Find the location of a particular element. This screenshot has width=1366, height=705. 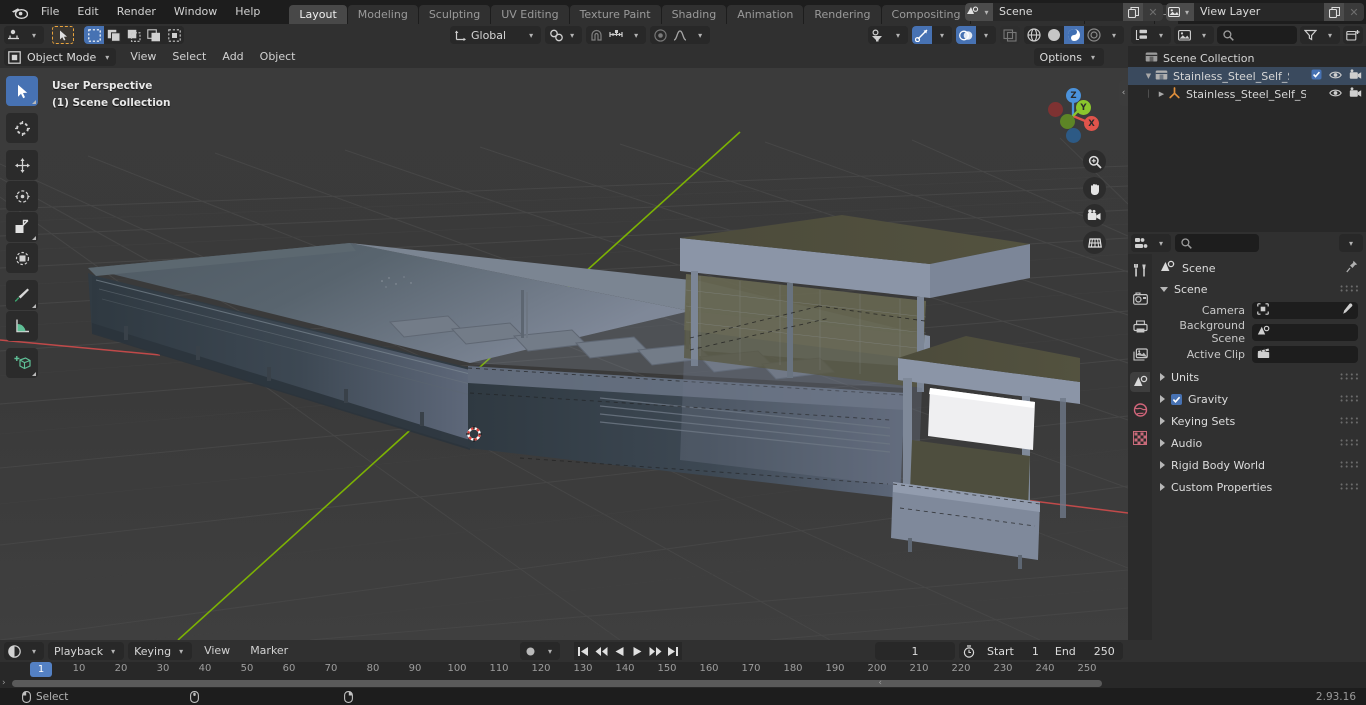

gizmo-axis-z-negative is located at coordinates (1073, 135).